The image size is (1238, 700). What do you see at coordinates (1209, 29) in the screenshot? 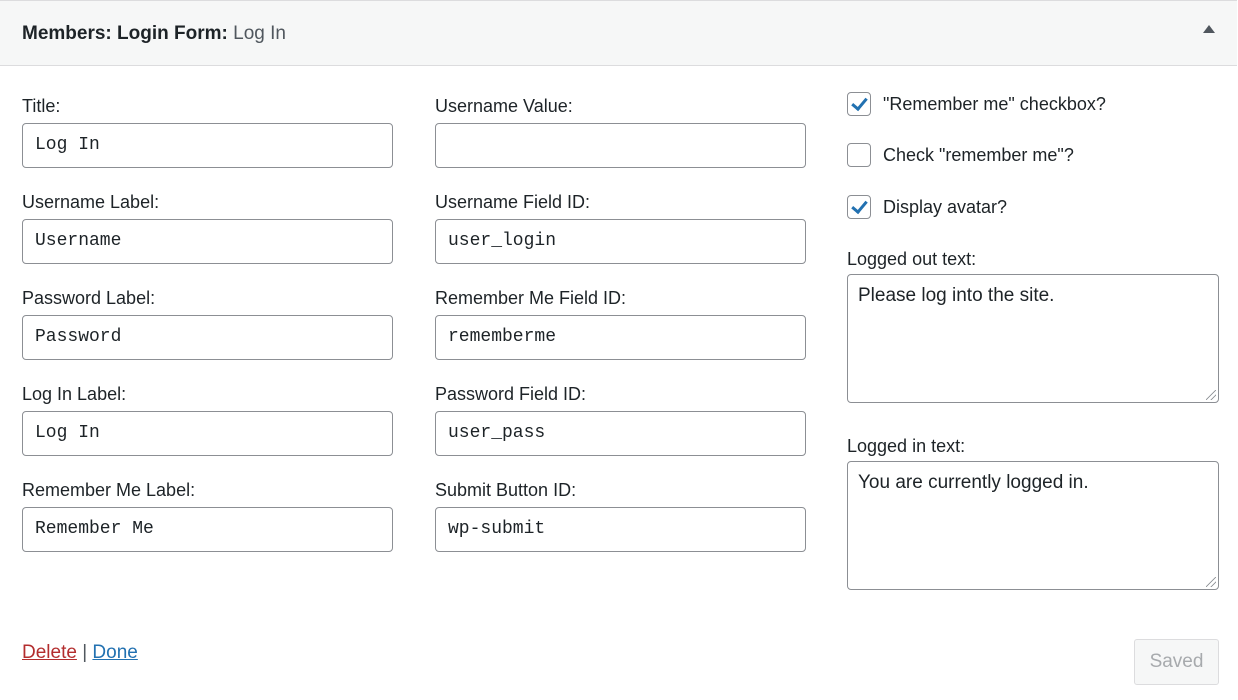
I see `collapse-arrow-icon` at bounding box center [1209, 29].